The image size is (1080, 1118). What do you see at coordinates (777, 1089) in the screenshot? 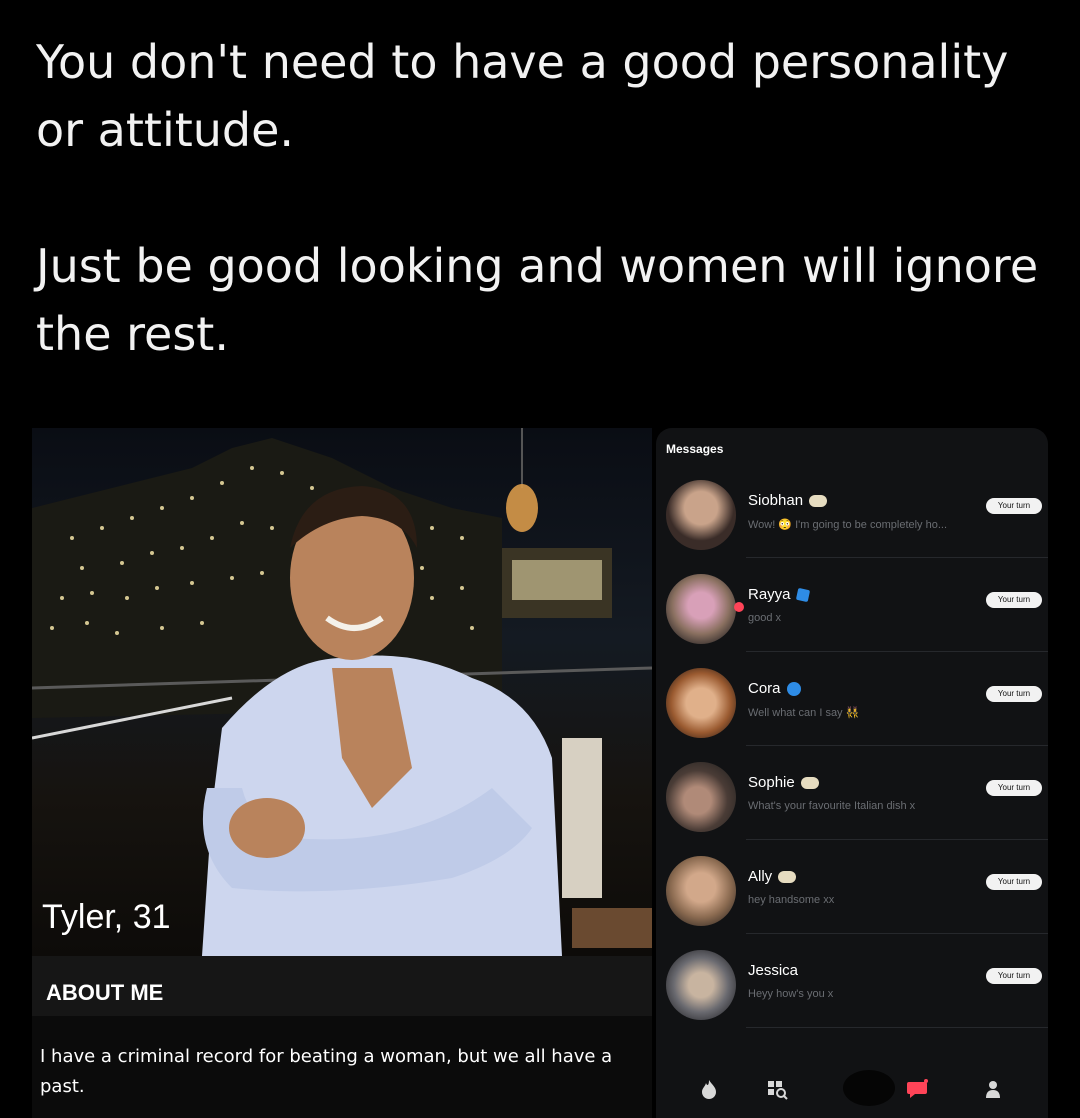
I see `explore-icon` at bounding box center [777, 1089].